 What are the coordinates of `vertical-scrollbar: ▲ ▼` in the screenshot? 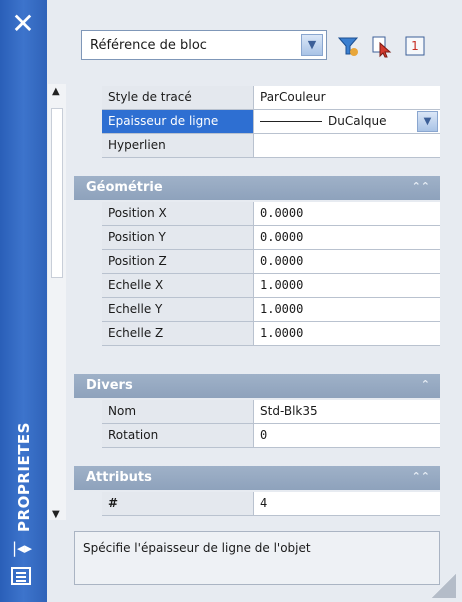 It's located at (57, 302).